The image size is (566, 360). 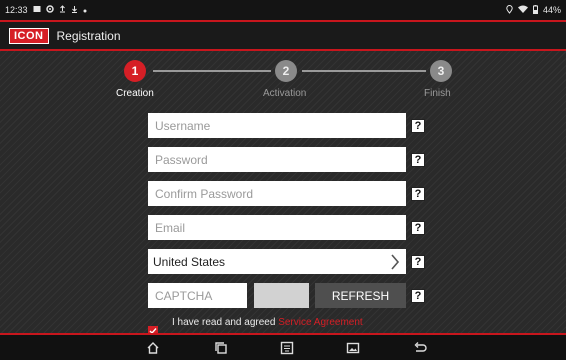 I want to click on email-field, so click(x=277, y=227).